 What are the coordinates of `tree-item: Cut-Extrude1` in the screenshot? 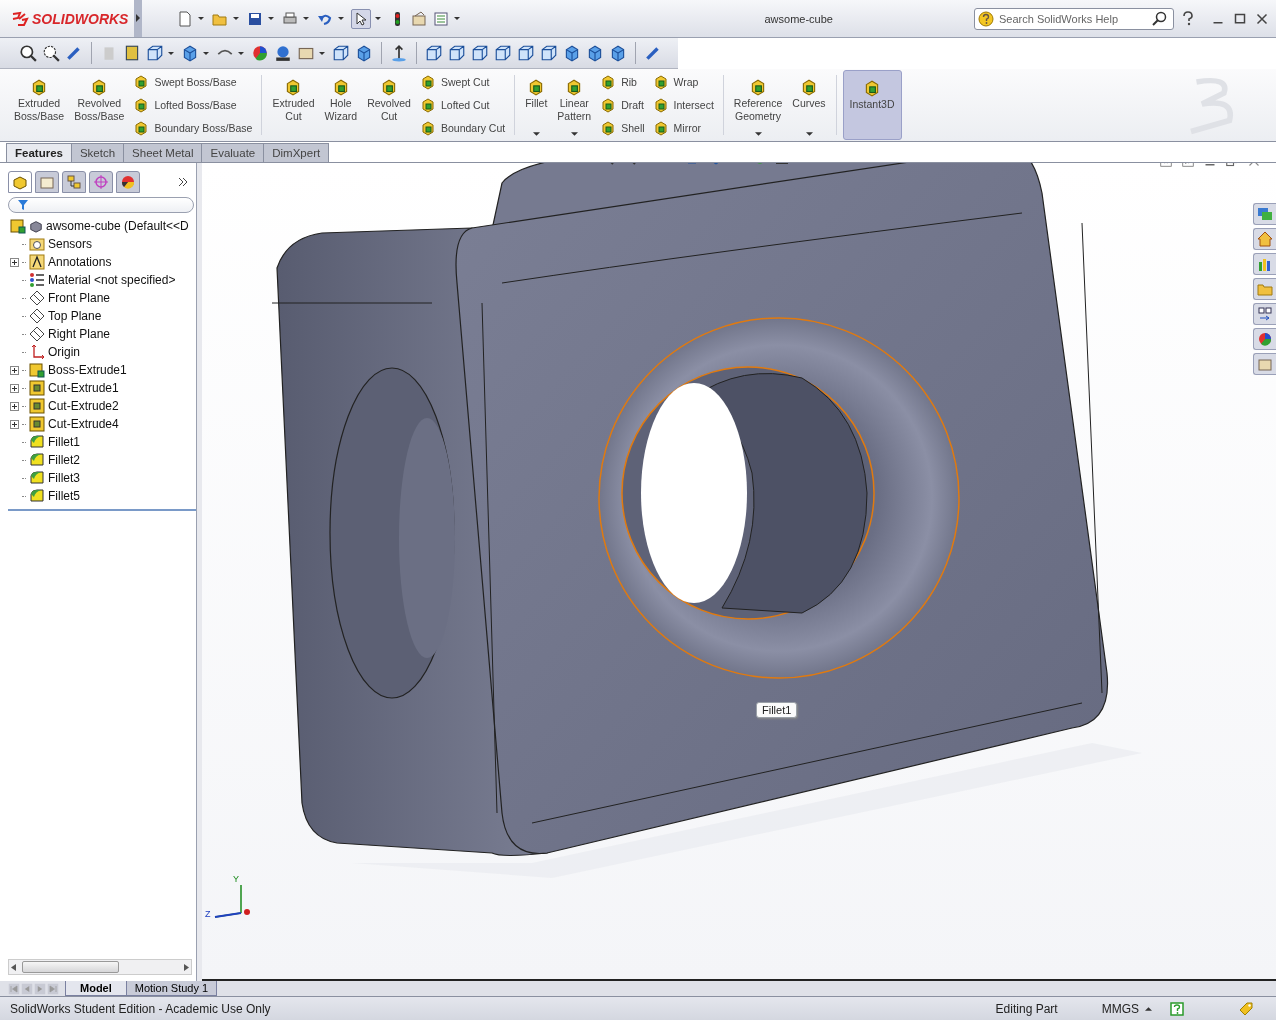 It's located at (83, 388).